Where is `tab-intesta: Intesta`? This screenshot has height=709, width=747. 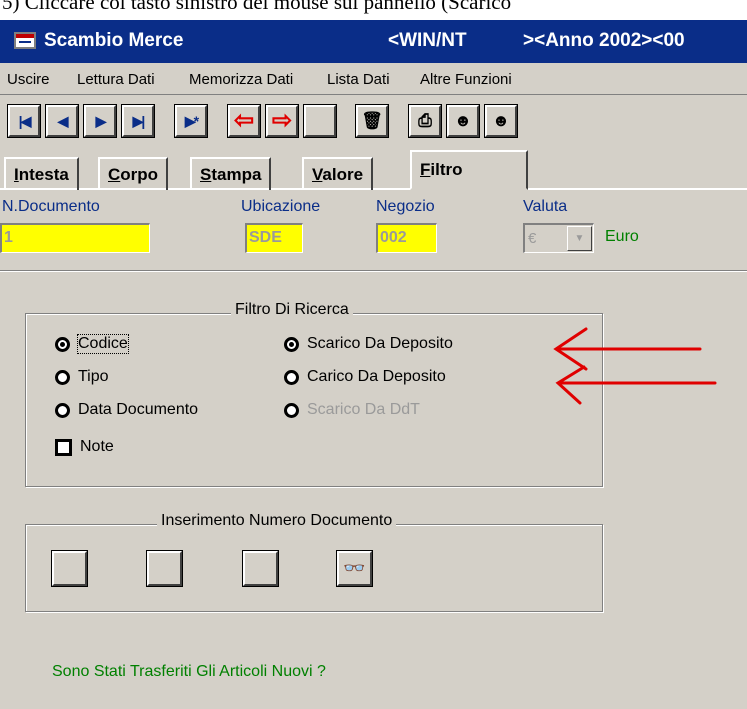 tab-intesta: Intesta is located at coordinates (41, 173).